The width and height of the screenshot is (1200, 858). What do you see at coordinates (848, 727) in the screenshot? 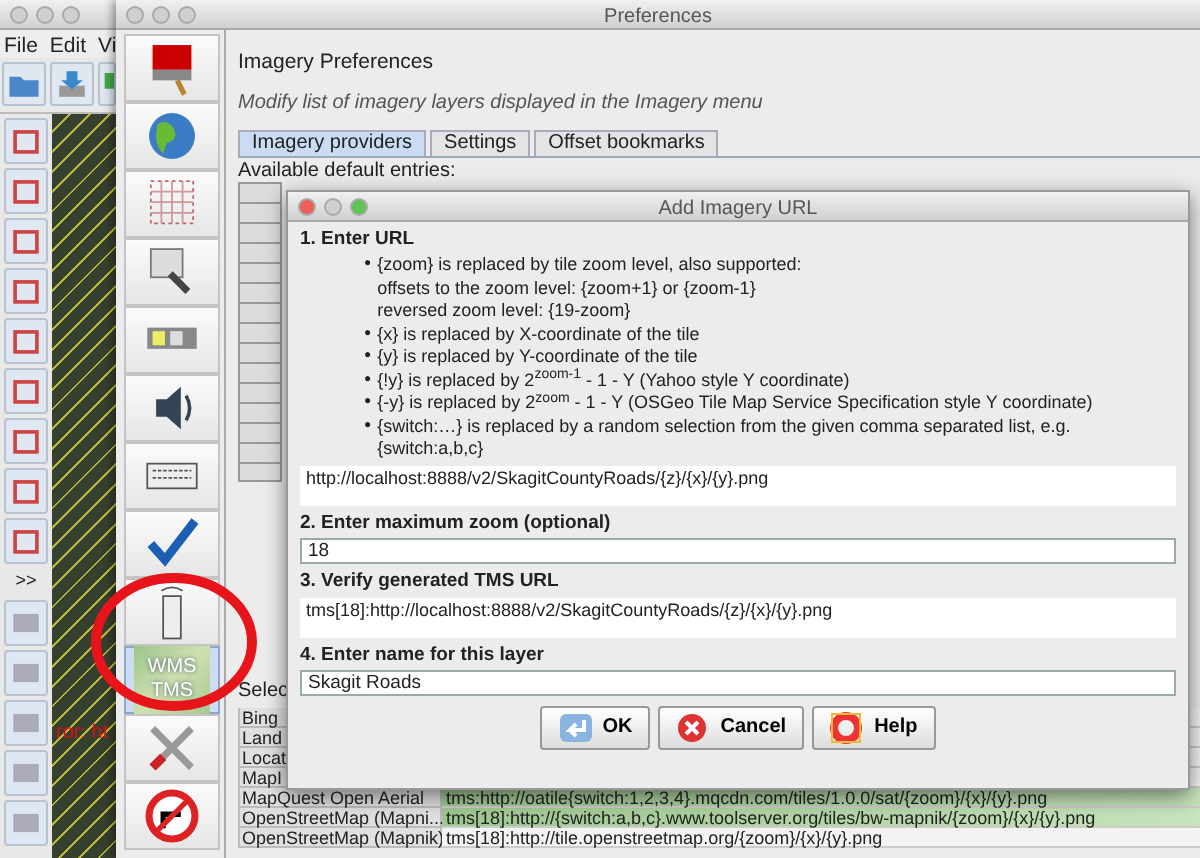
I see `lifebuoy-icon` at bounding box center [848, 727].